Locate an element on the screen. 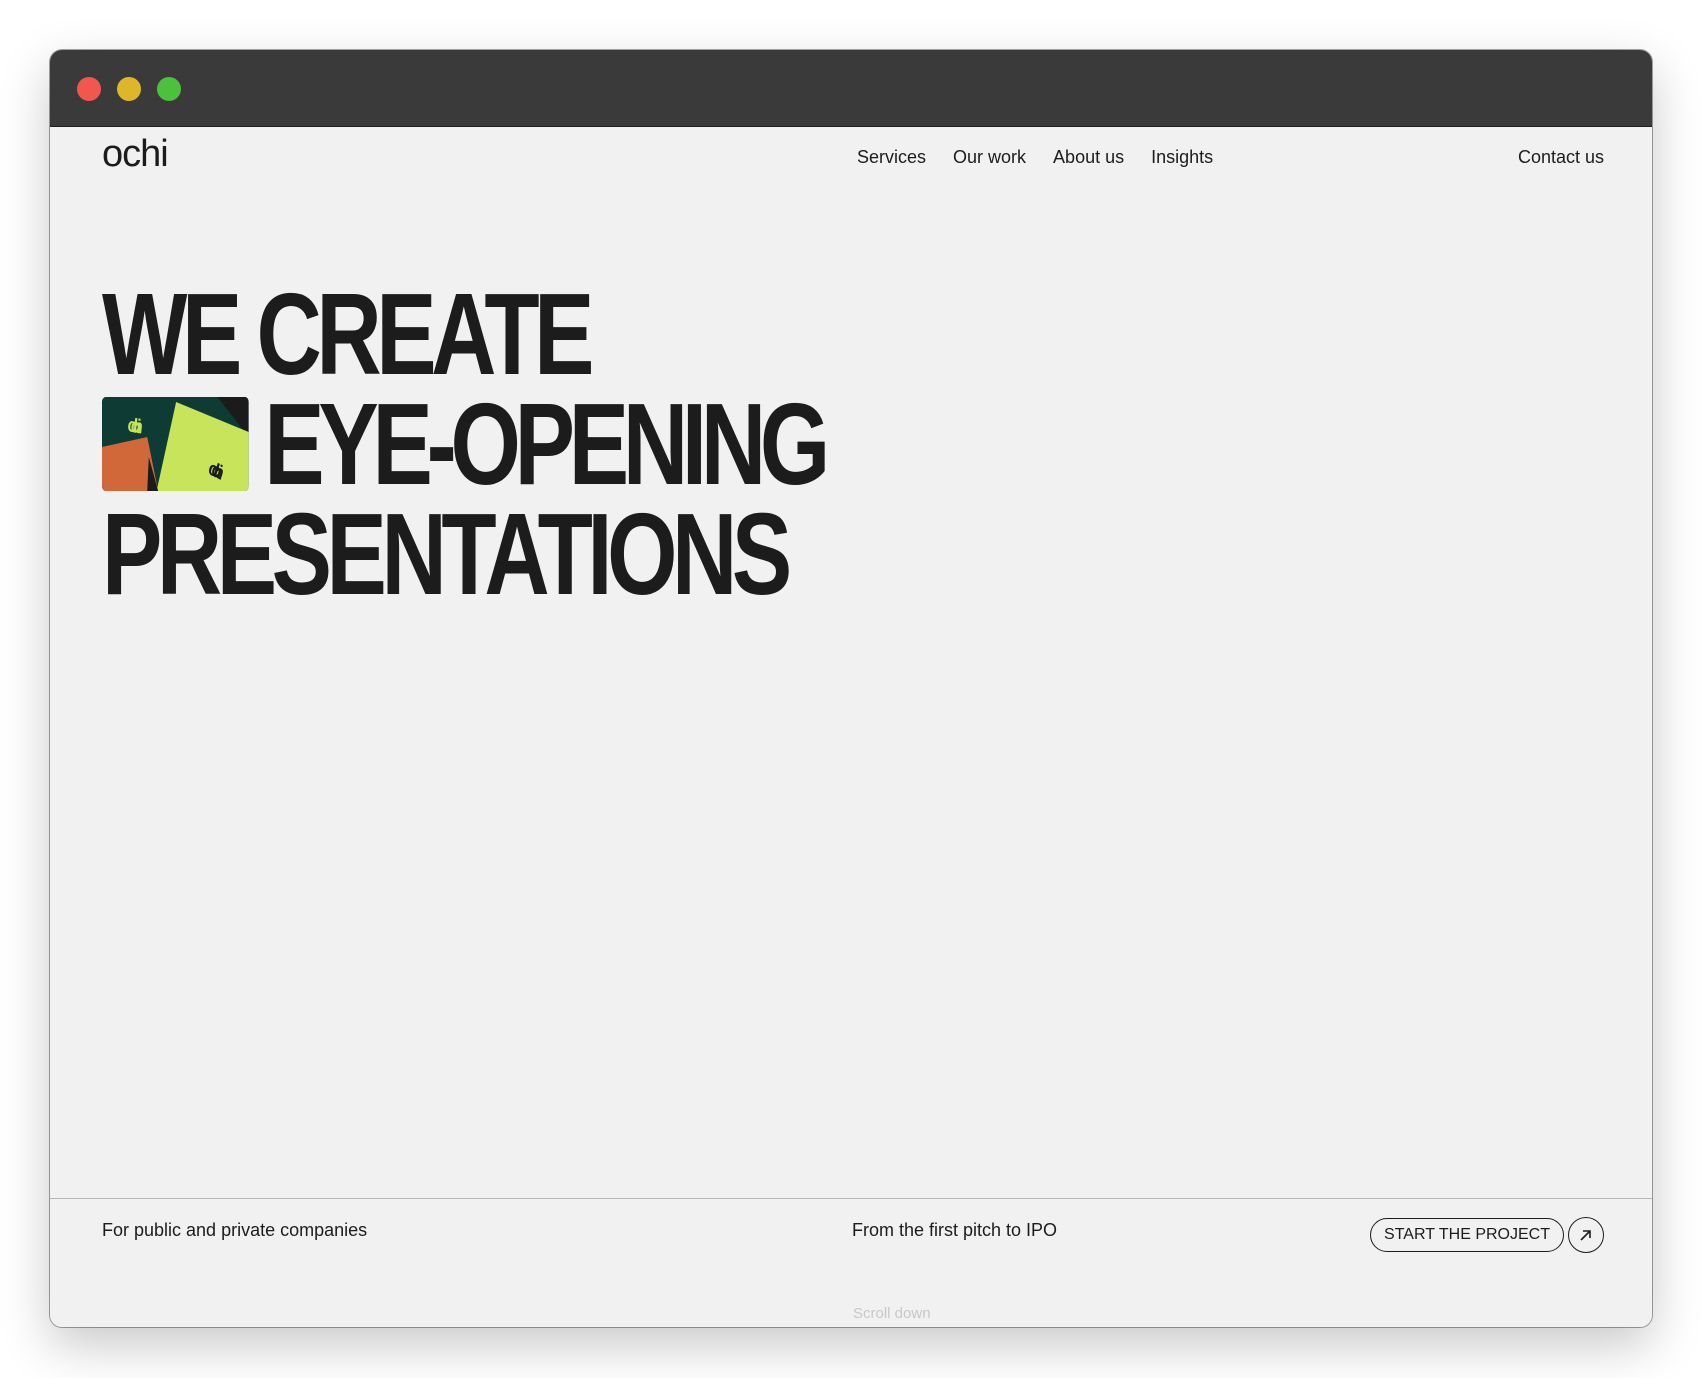 The width and height of the screenshot is (1702, 1378). zoom-window-button is located at coordinates (169, 89).